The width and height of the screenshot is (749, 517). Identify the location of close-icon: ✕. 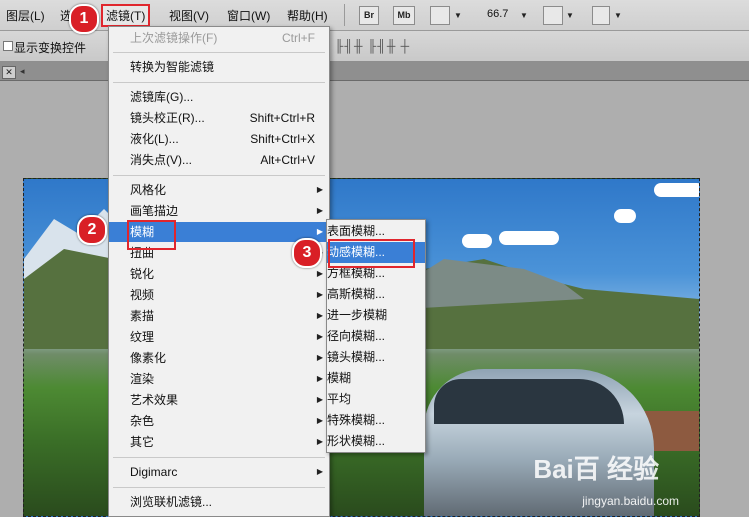
(9, 72).